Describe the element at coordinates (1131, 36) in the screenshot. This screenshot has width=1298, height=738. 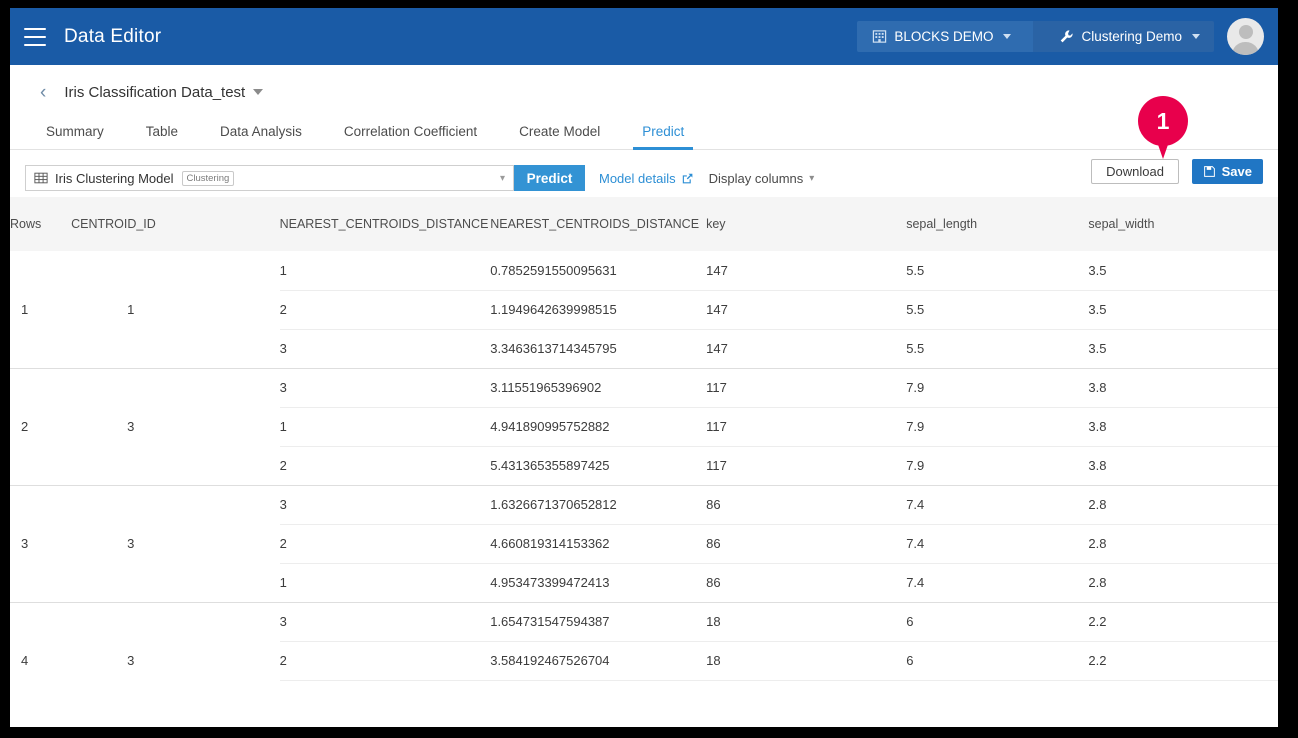
I see `breadcrumb-workspace-label: Clustering Demo` at that location.